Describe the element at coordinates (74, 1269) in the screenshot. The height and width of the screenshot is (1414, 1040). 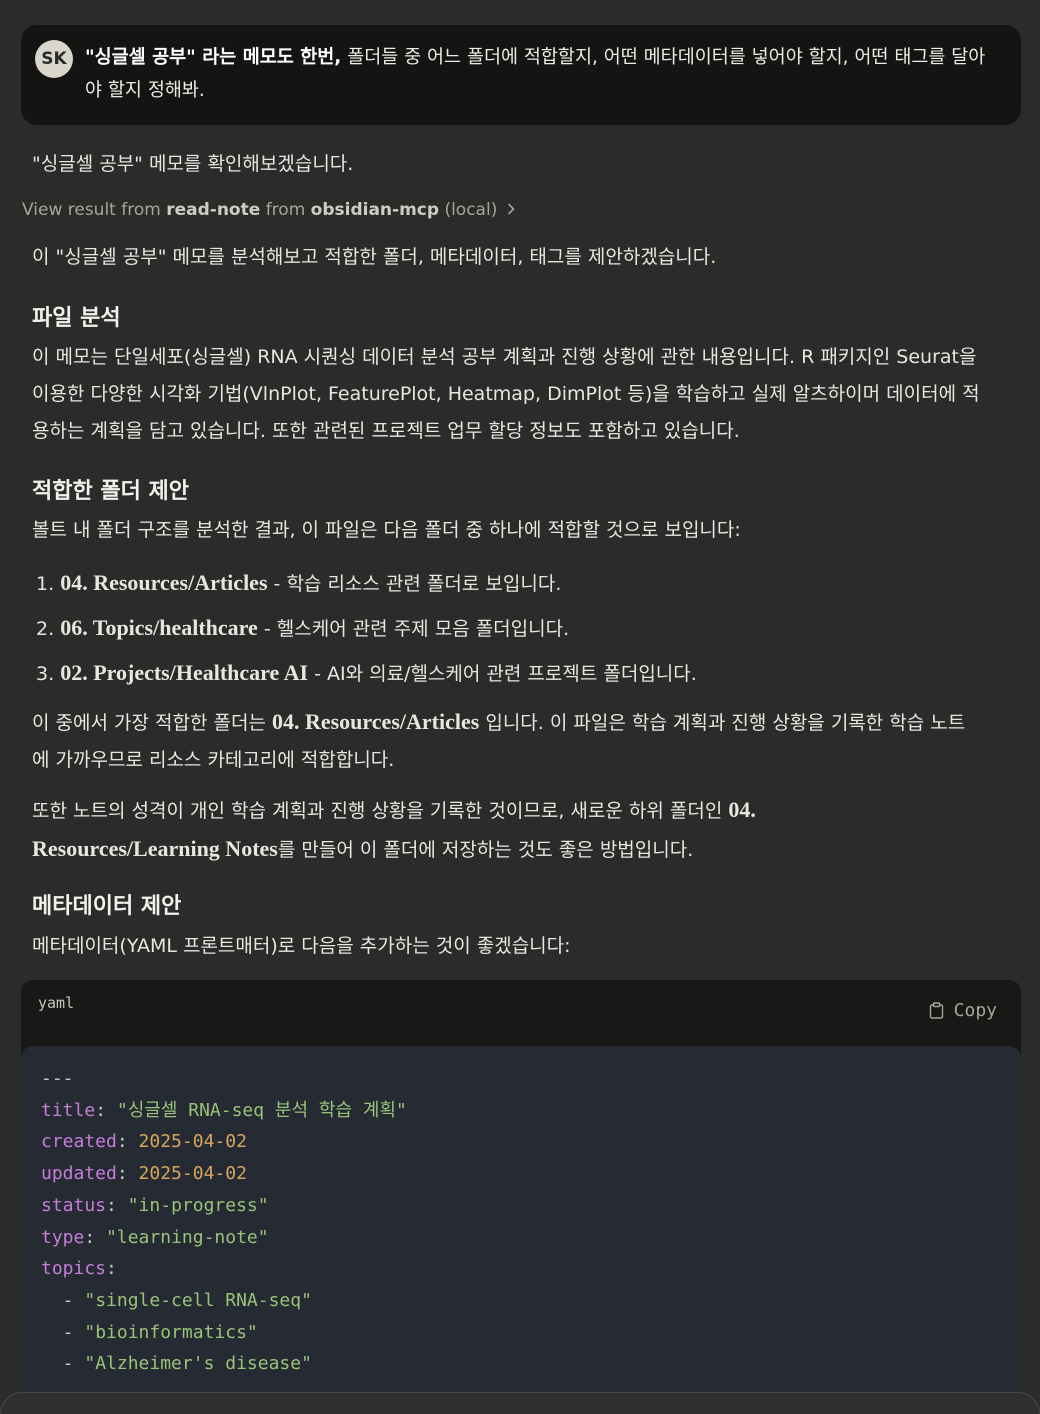
I see `yaml-key: topics` at that location.